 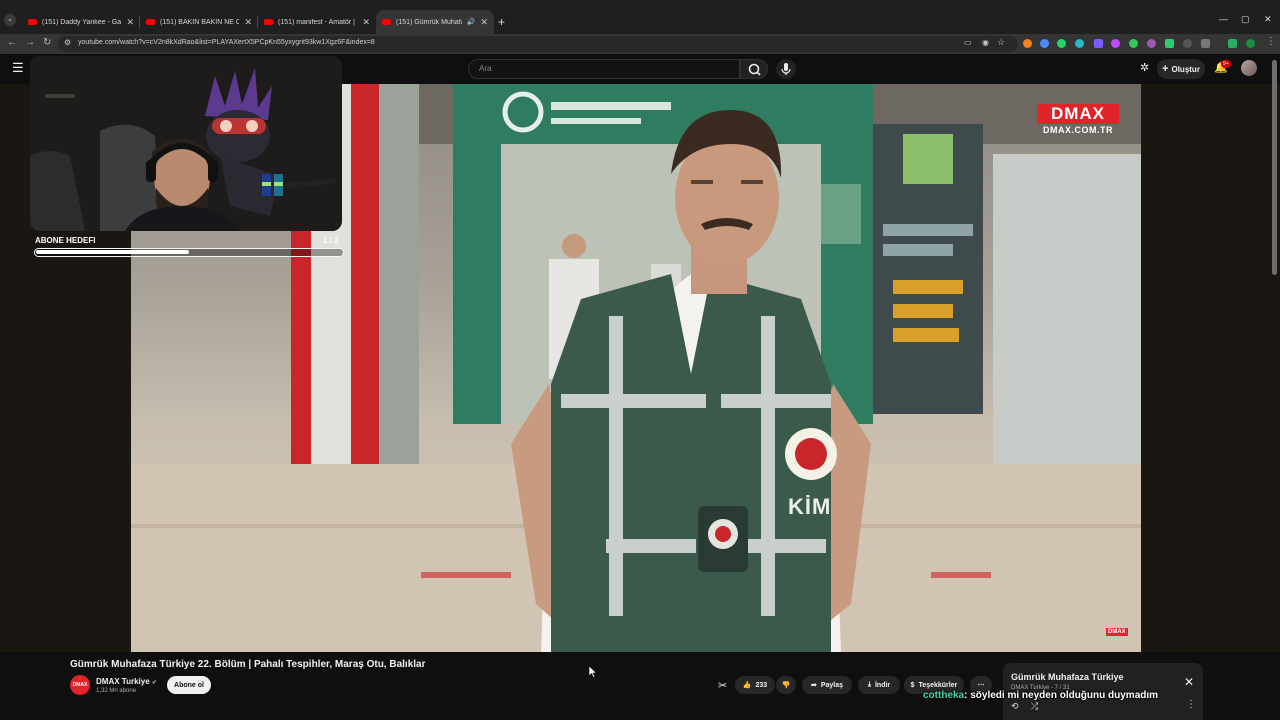 I want to click on subscriber-goal-progress-bar, so click(x=189, y=252).